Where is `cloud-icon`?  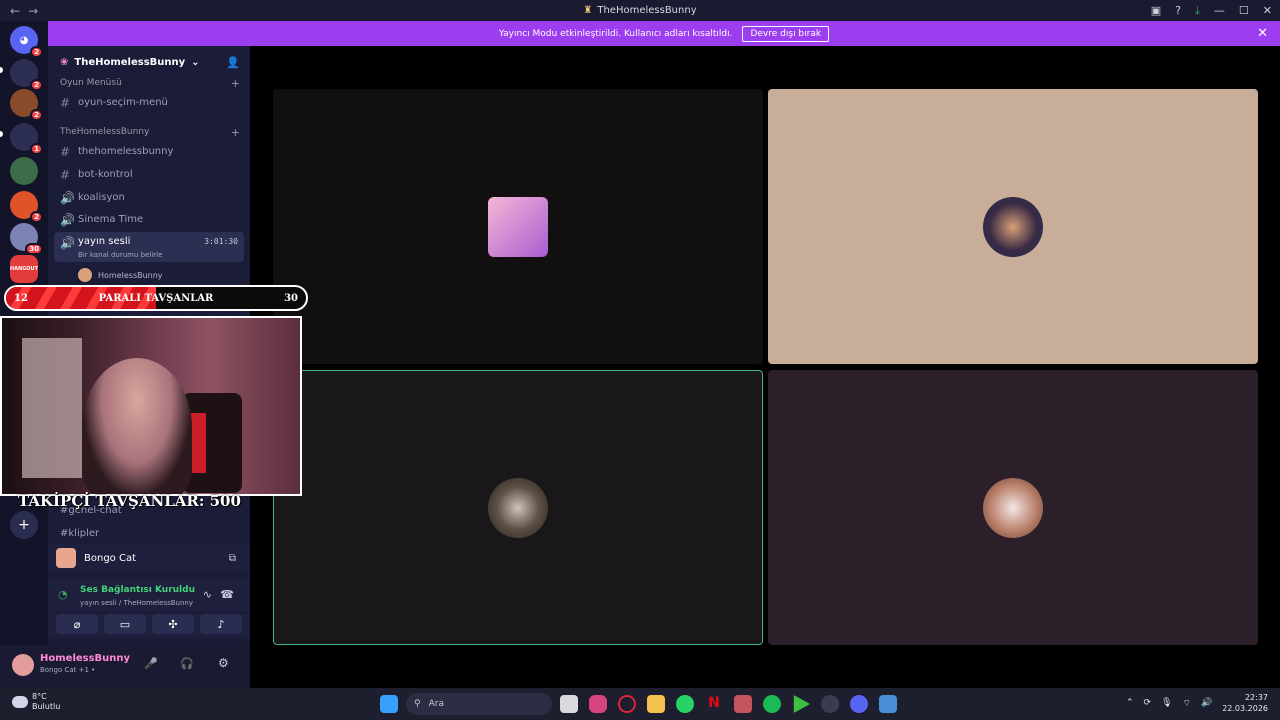
cloud-icon is located at coordinates (20, 702).